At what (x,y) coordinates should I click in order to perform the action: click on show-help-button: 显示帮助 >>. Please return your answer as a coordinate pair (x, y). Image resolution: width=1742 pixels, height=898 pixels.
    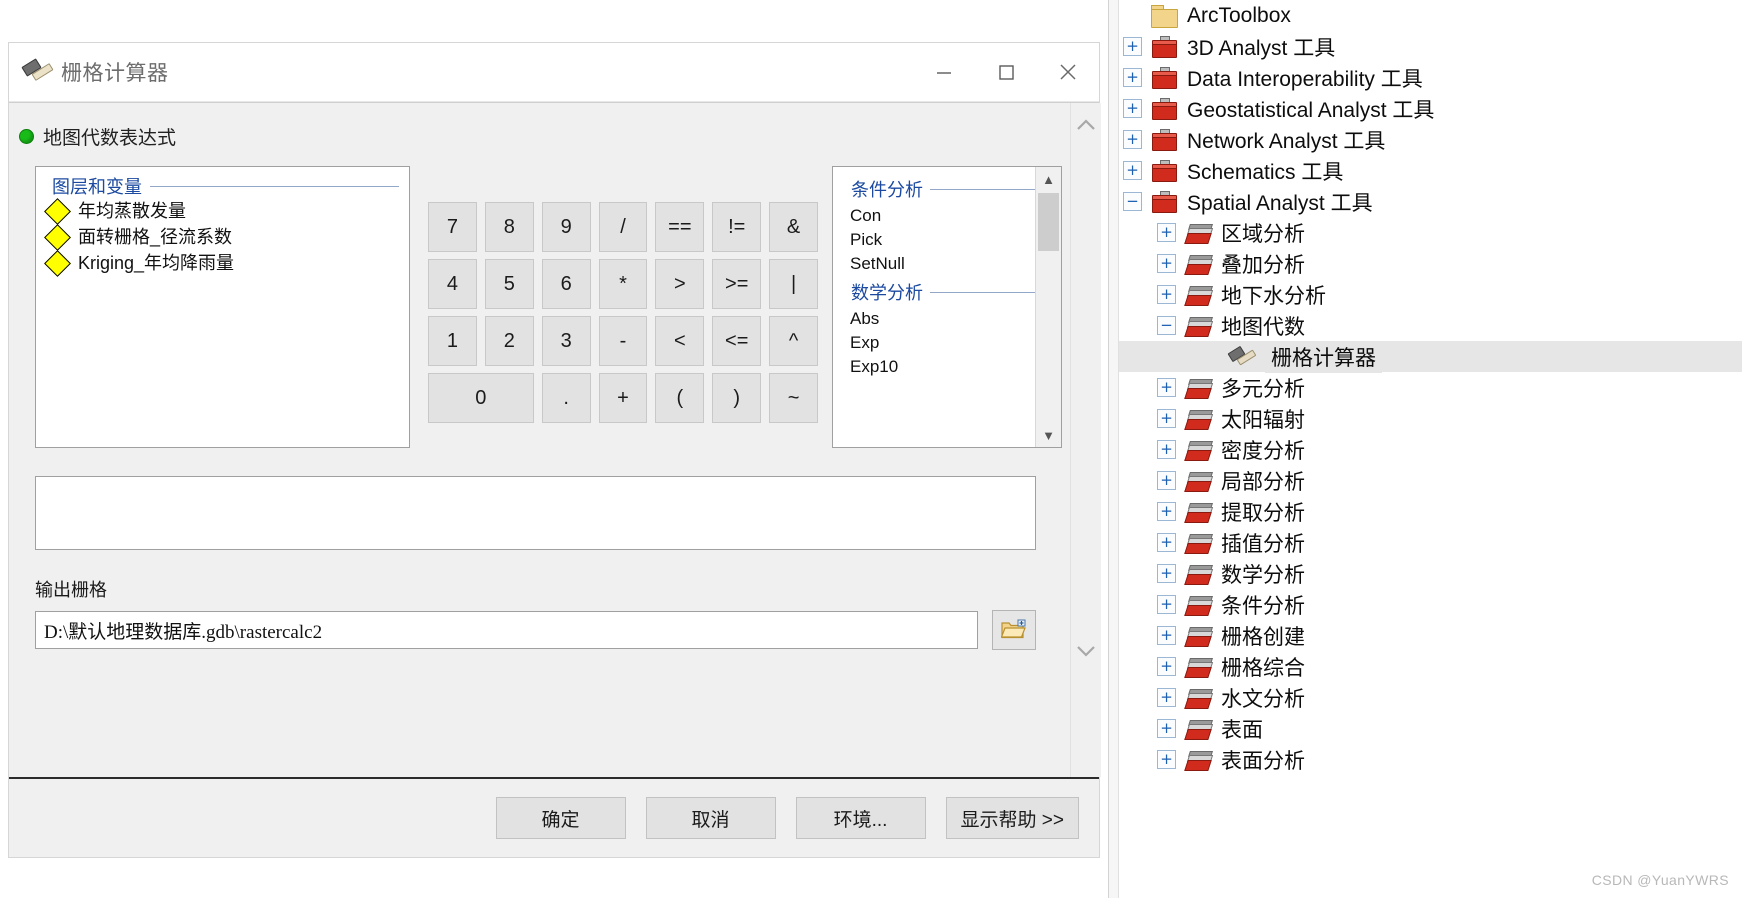
    Looking at the image, I should click on (1012, 818).